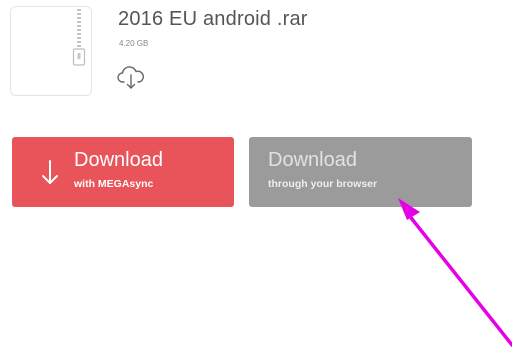 This screenshot has height=361, width=512. I want to click on mega-button-title: Download, so click(118, 160).